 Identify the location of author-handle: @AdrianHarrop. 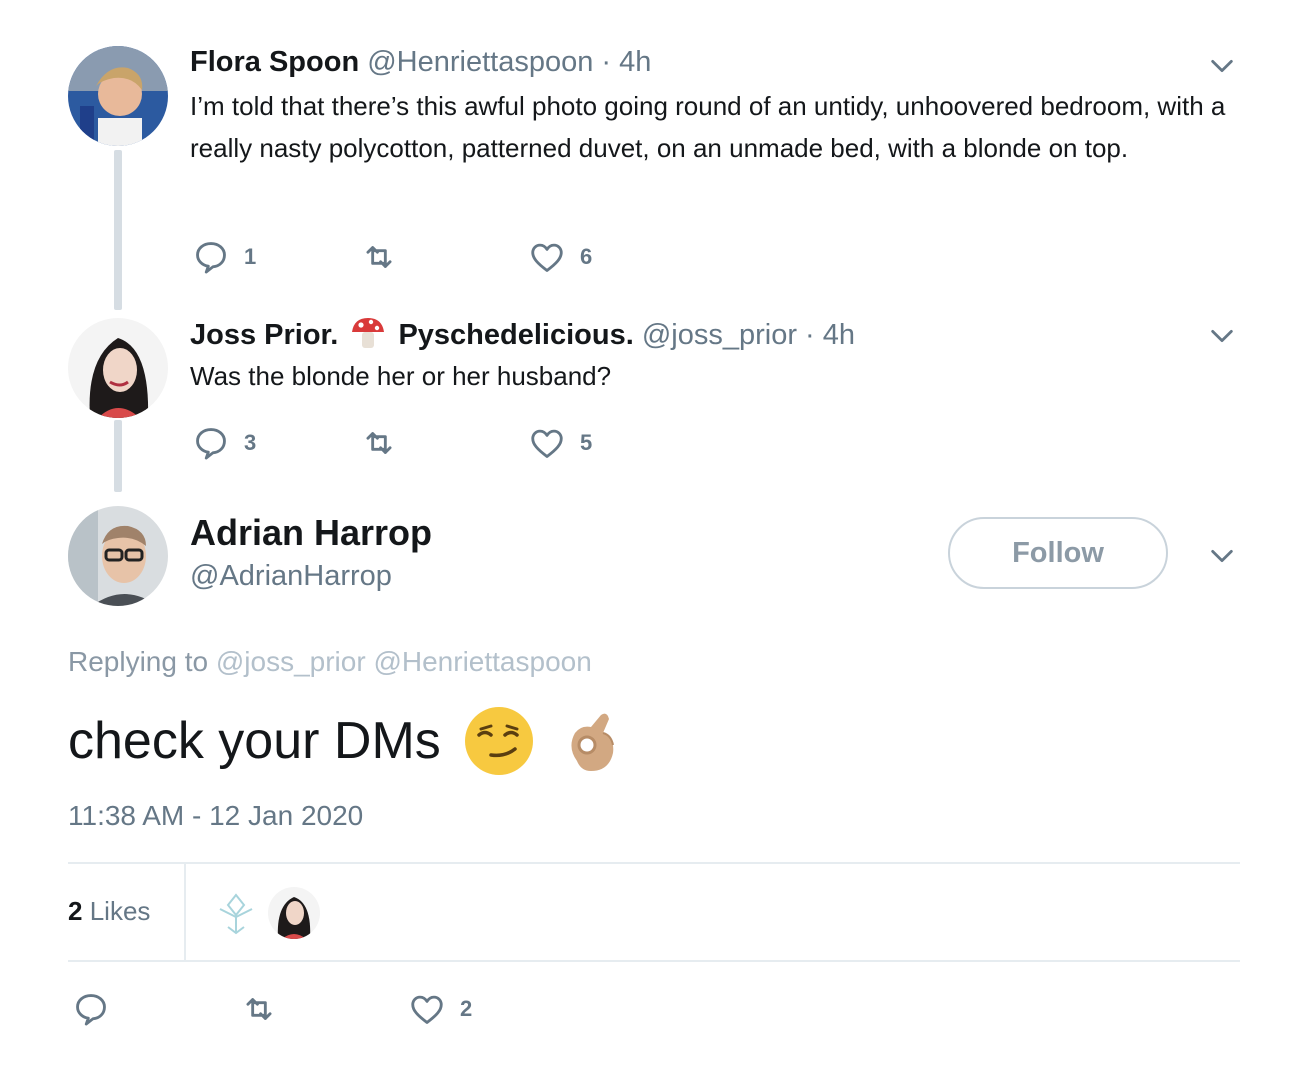
(291, 576).